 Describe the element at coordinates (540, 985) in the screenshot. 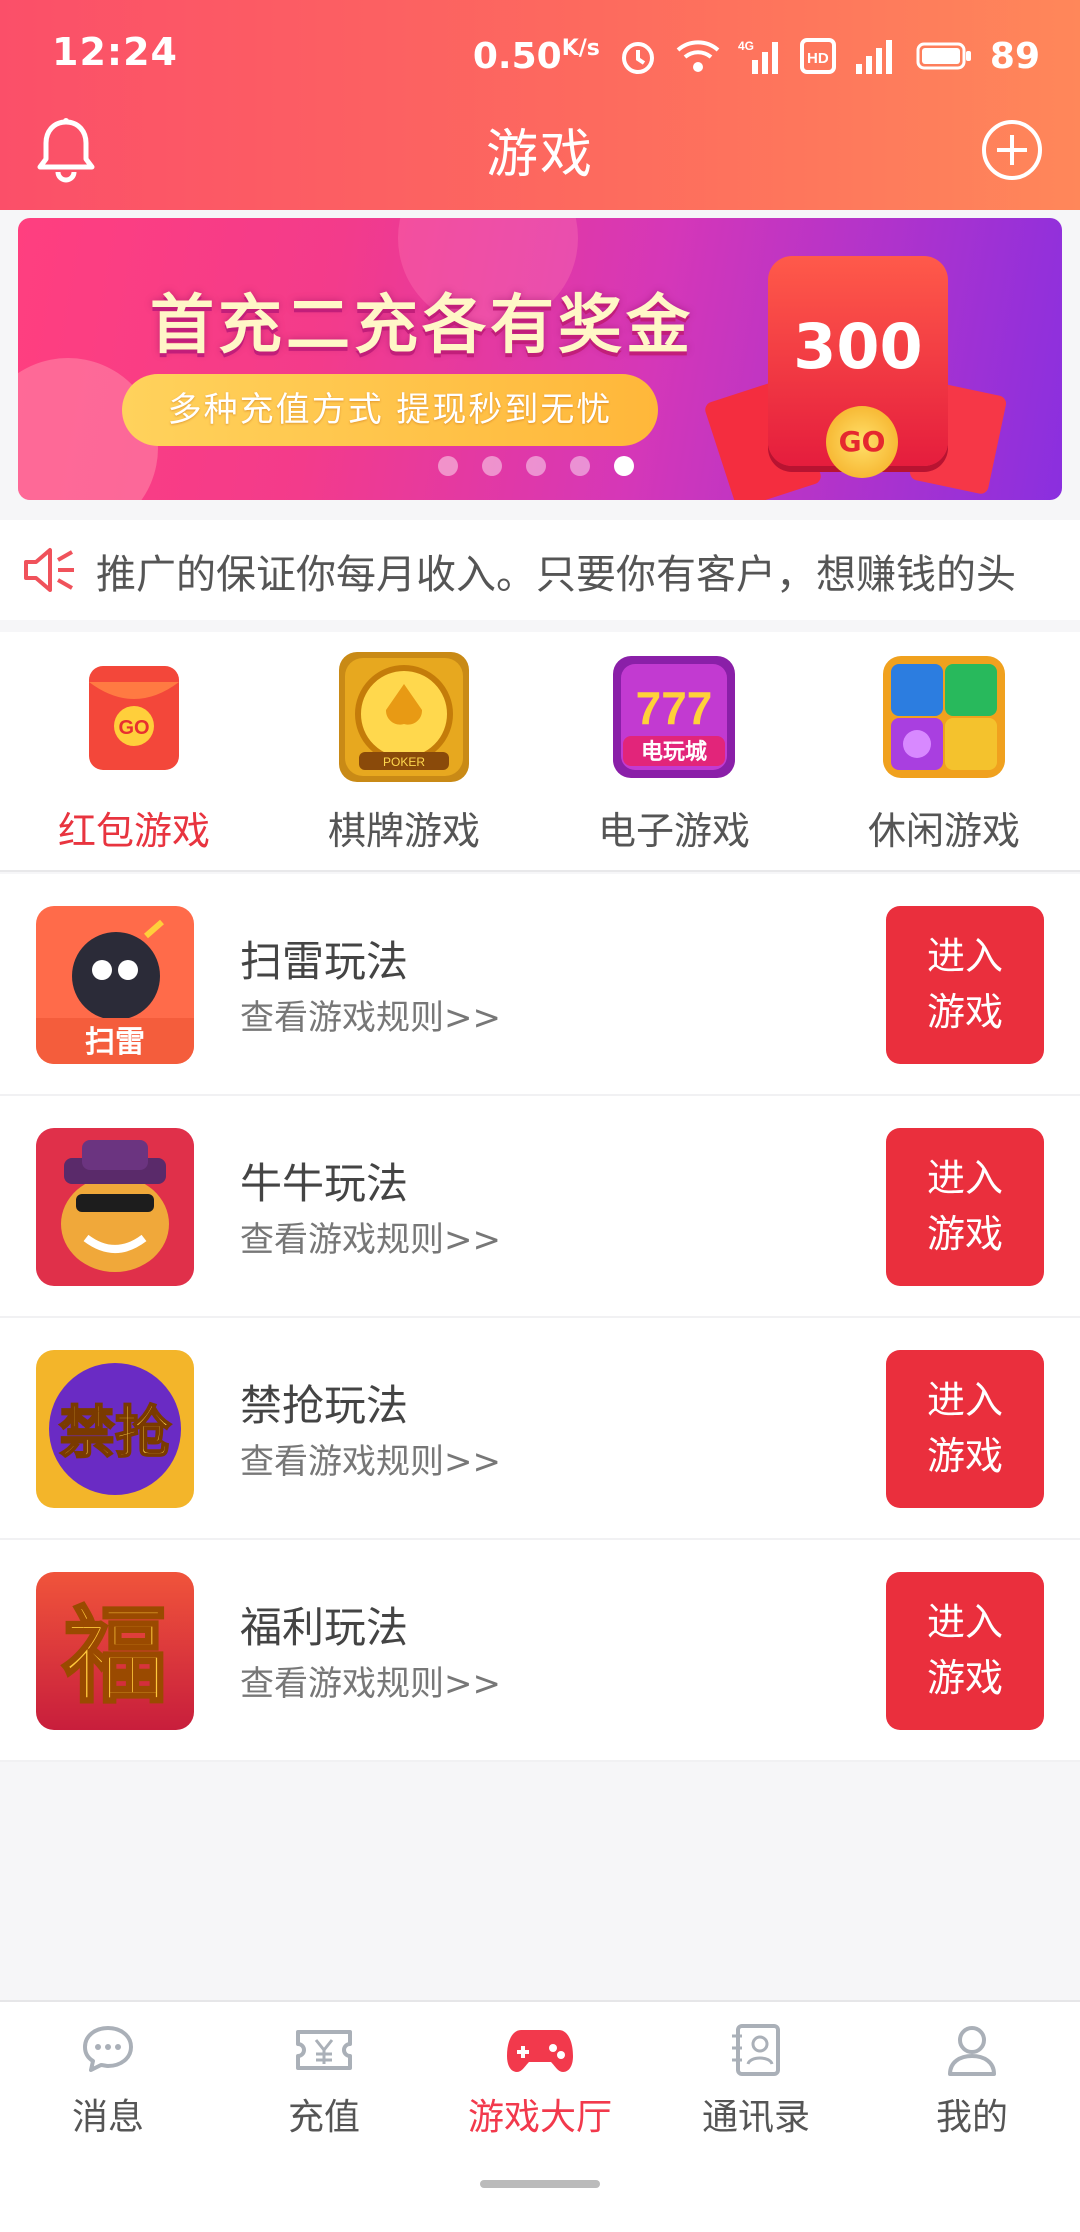

I see `game-row-minesweeper: 扫雷 扫雷玩法 查看游戏规则>> 进入 游戏` at that location.